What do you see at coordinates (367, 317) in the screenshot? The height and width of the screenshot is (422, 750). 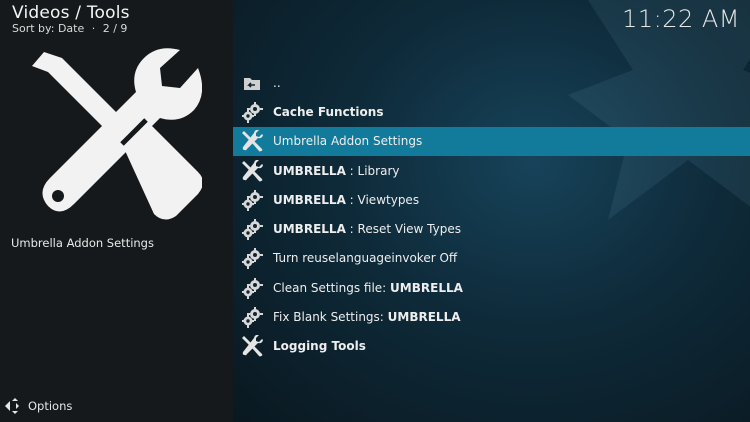 I see `list-item-label: Fix Blank Settings: UMBRELLA` at bounding box center [367, 317].